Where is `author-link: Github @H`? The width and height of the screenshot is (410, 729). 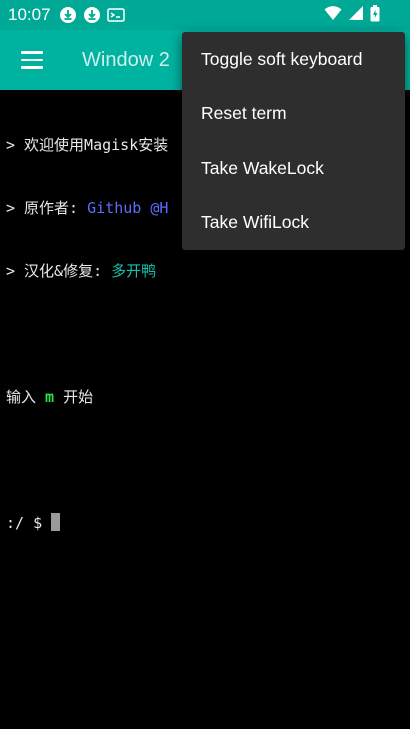 author-link: Github @H is located at coordinates (128, 208).